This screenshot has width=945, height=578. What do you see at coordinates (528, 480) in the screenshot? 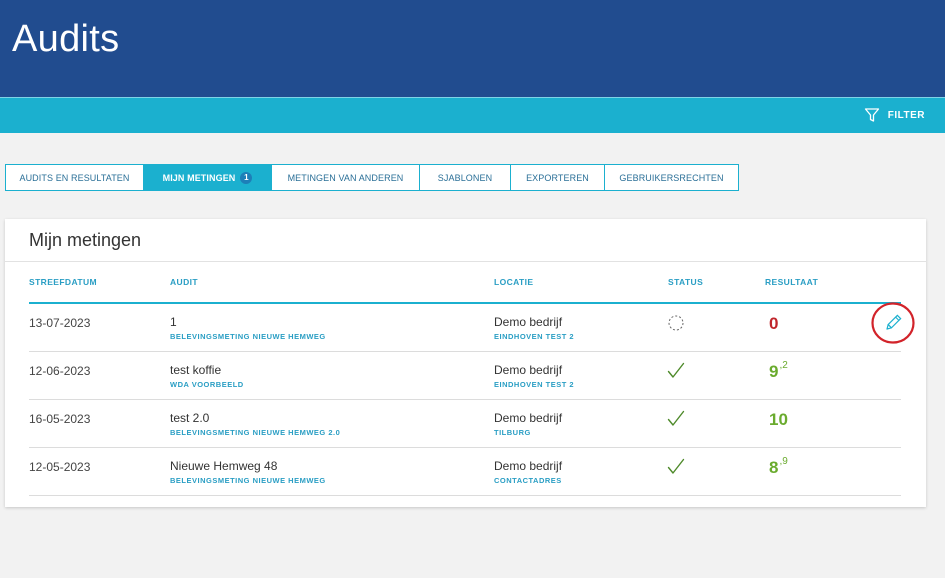
I see `row-sublocation: CONTACTADRES` at bounding box center [528, 480].